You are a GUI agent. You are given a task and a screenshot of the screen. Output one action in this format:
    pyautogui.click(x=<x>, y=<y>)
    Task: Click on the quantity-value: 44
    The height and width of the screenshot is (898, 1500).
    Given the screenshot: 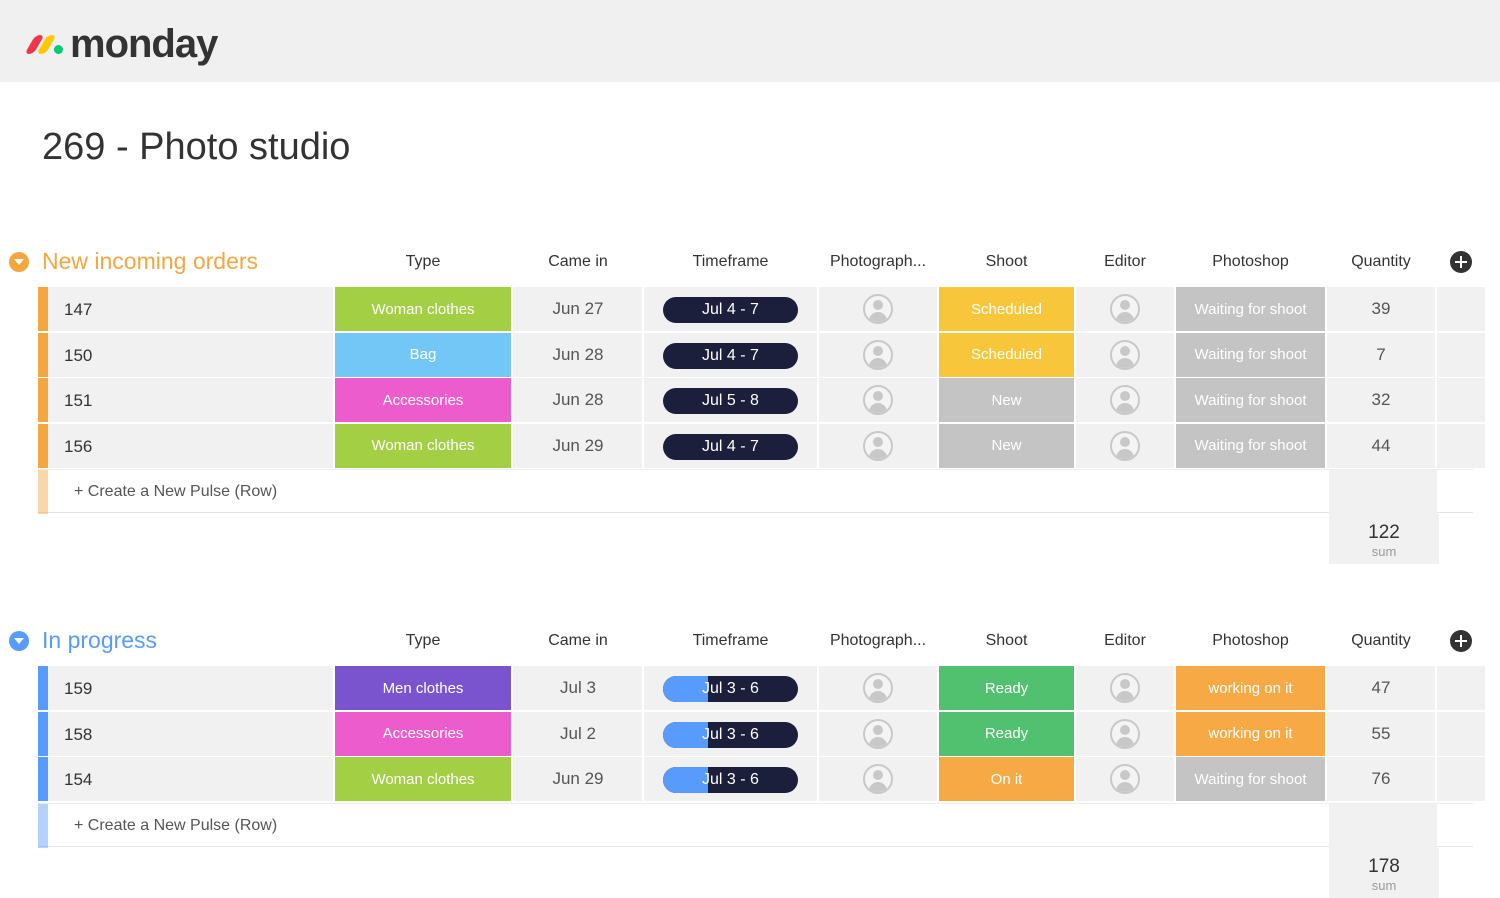 What is the action you would take?
    pyautogui.click(x=1381, y=446)
    